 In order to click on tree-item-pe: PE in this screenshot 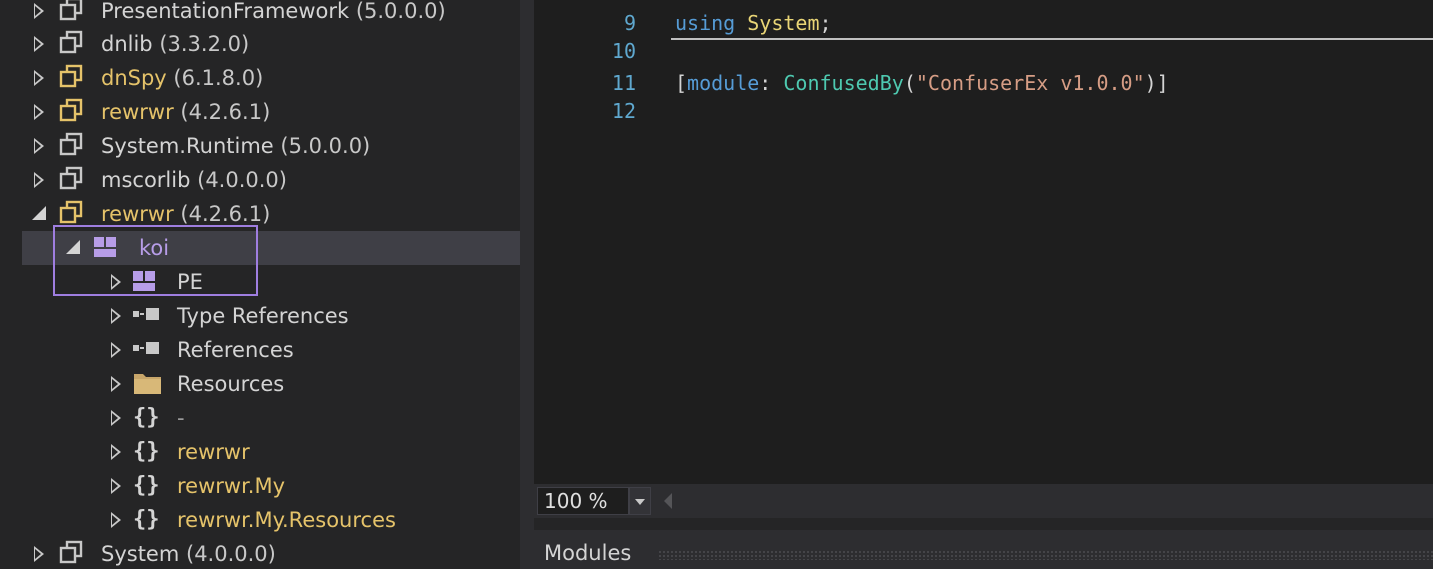, I will do `click(260, 282)`.